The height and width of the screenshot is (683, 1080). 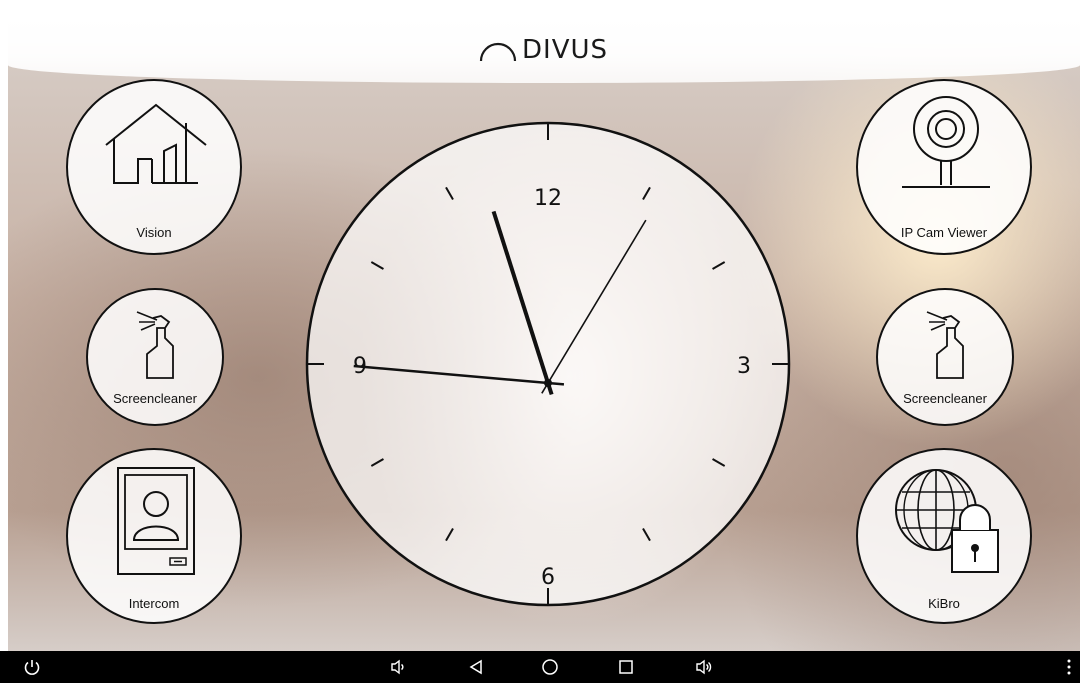 I want to click on app-screencleaner-right: Screencleaner, so click(x=945, y=357).